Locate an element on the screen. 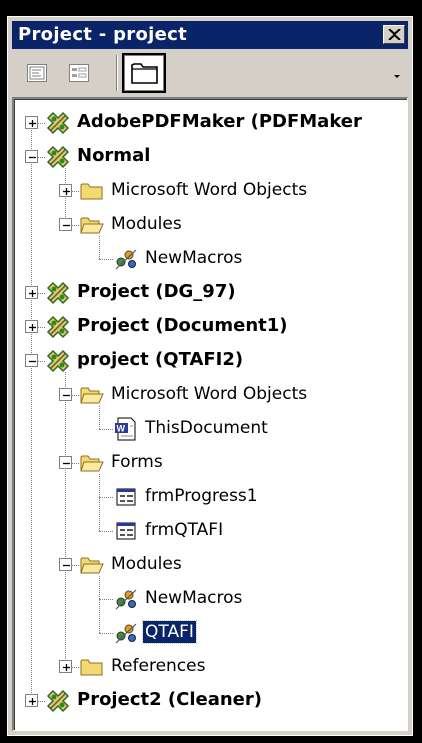 The image size is (422, 743). view-object-button is located at coordinates (79, 73).